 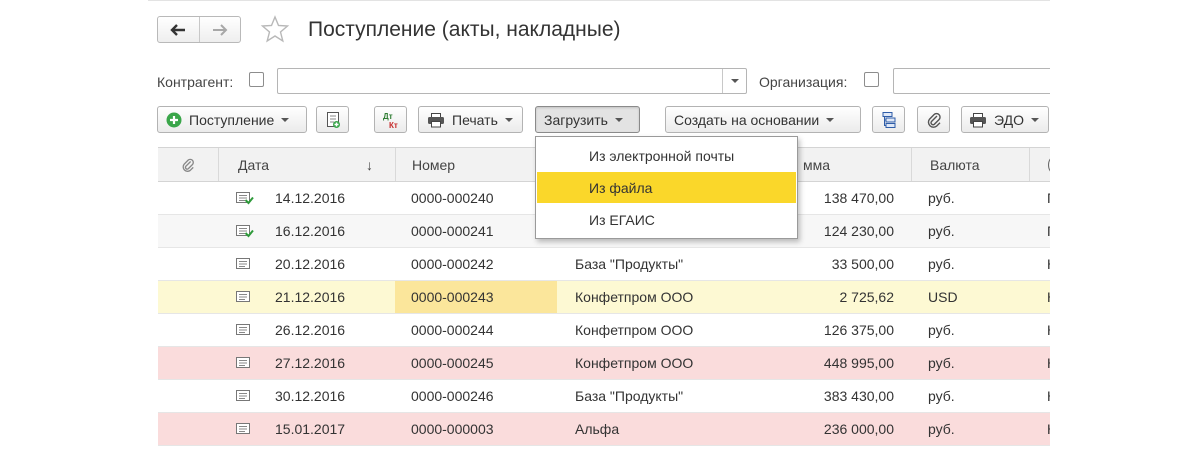 I want to click on top-divider, so click(x=599, y=0).